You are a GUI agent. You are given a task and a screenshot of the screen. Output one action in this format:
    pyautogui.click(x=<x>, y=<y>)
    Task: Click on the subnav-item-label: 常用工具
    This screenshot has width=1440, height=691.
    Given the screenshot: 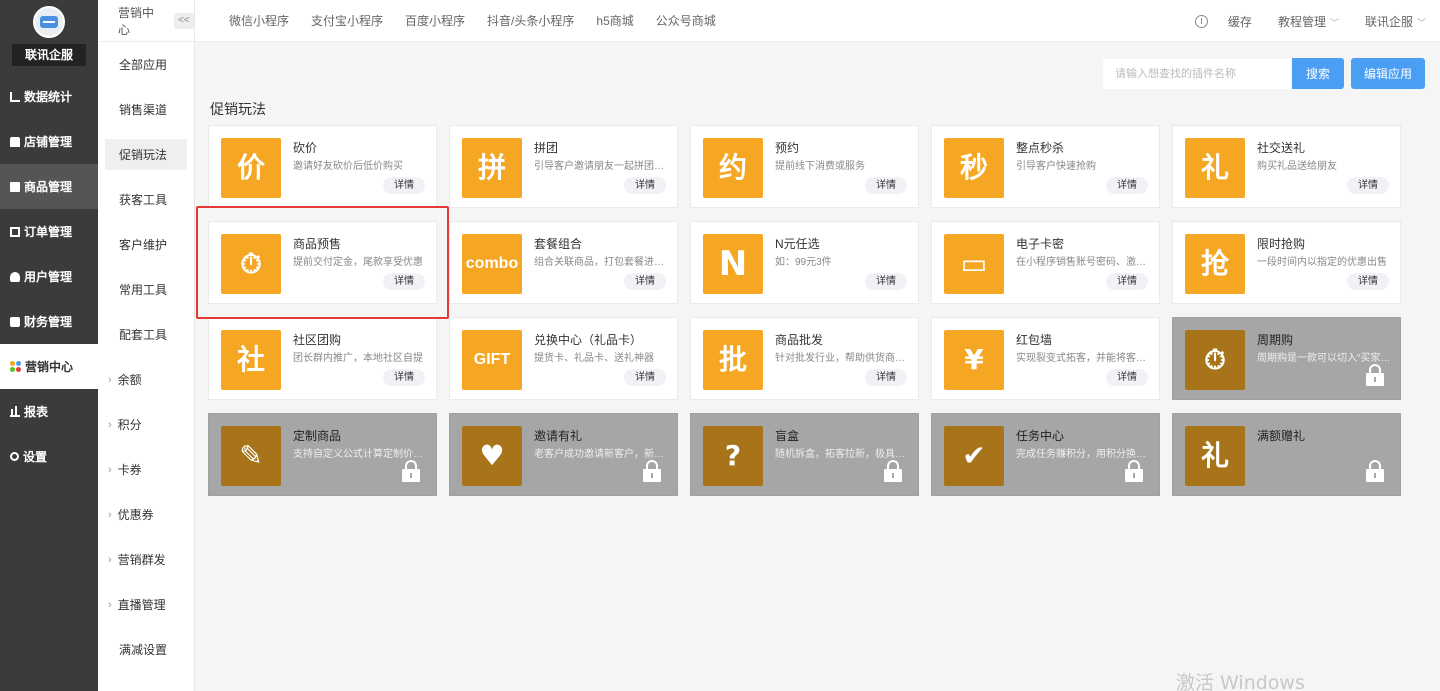 What is the action you would take?
    pyautogui.click(x=143, y=290)
    